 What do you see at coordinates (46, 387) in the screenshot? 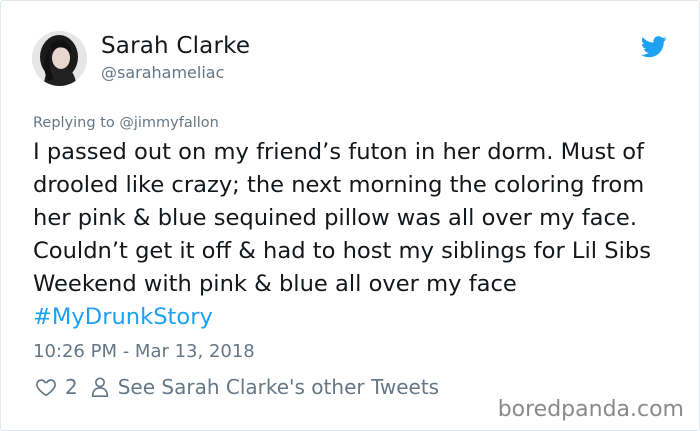
I see `heart-icon` at bounding box center [46, 387].